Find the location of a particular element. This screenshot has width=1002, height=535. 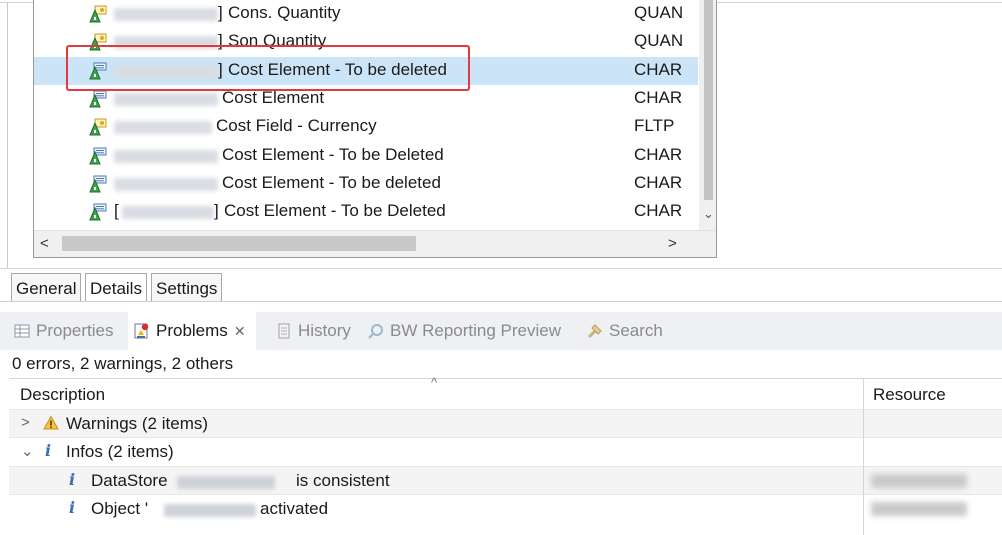

annotation-highlight-box is located at coordinates (268, 68).